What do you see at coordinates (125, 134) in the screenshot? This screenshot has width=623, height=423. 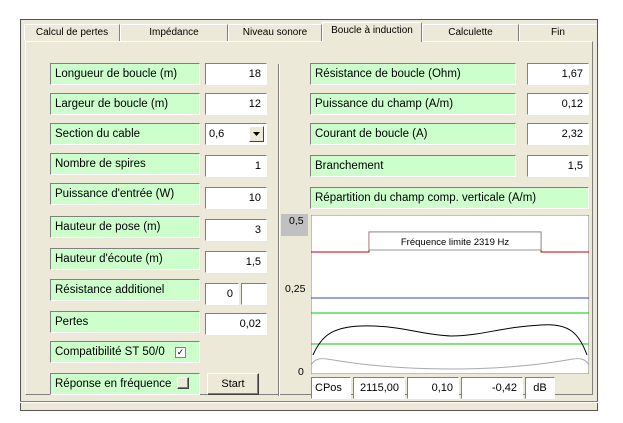 I see `section-label: Section du cable` at bounding box center [125, 134].